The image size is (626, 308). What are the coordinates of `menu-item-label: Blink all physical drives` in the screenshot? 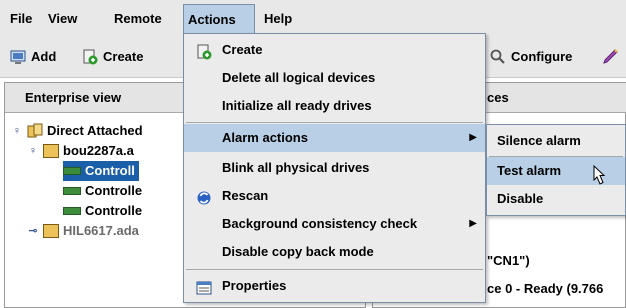 It's located at (296, 167).